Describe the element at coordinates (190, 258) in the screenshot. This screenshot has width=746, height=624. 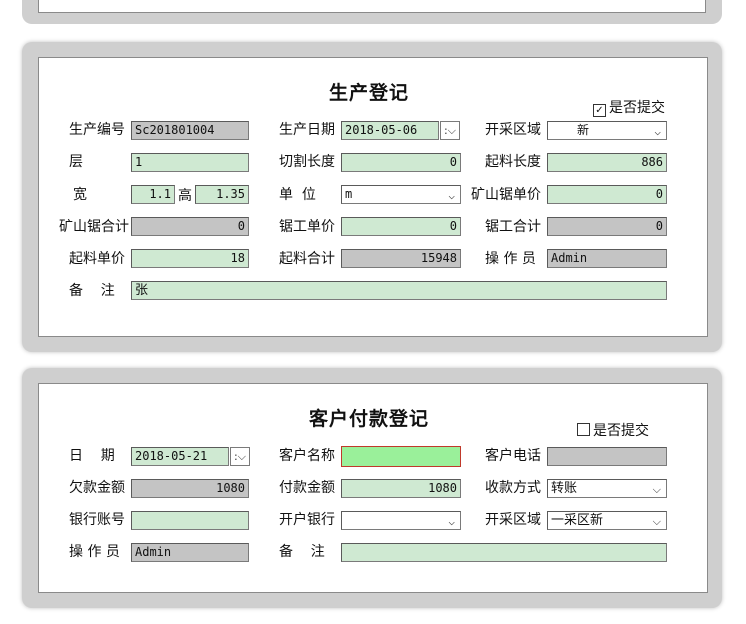
I see `lift-price-field: 18` at that location.